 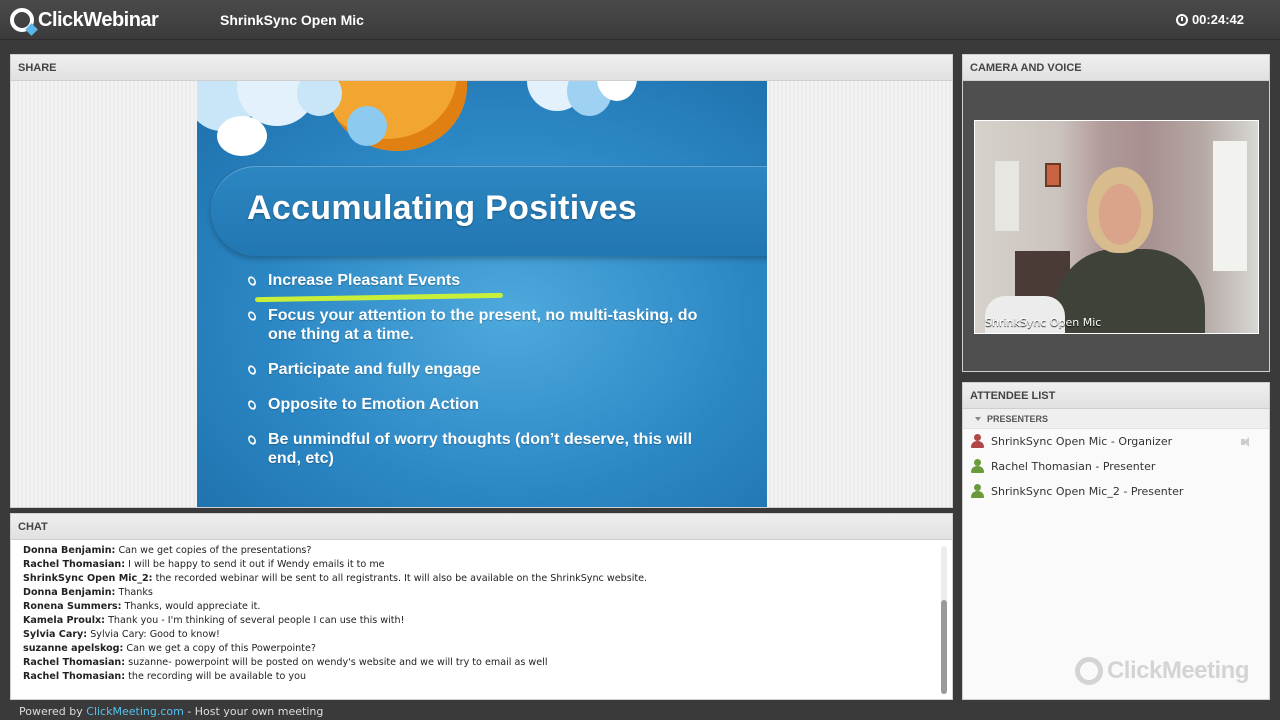 I want to click on session-timer: 00:24:42, so click(x=1209, y=19).